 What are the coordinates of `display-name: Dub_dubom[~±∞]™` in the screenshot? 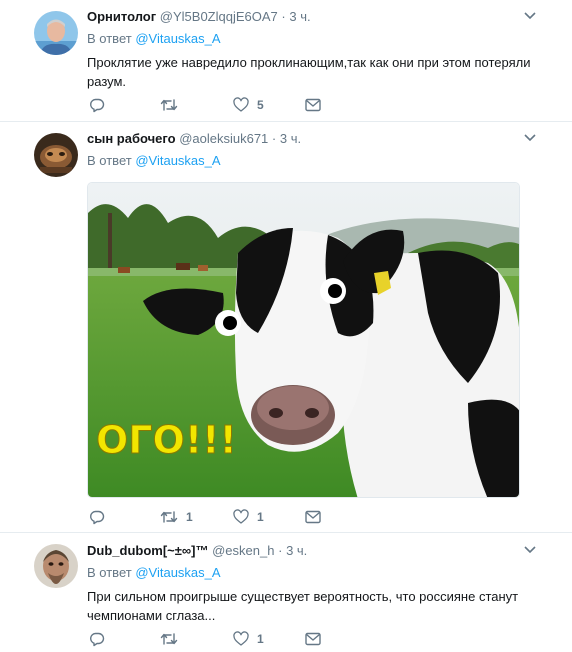 It's located at (147, 550).